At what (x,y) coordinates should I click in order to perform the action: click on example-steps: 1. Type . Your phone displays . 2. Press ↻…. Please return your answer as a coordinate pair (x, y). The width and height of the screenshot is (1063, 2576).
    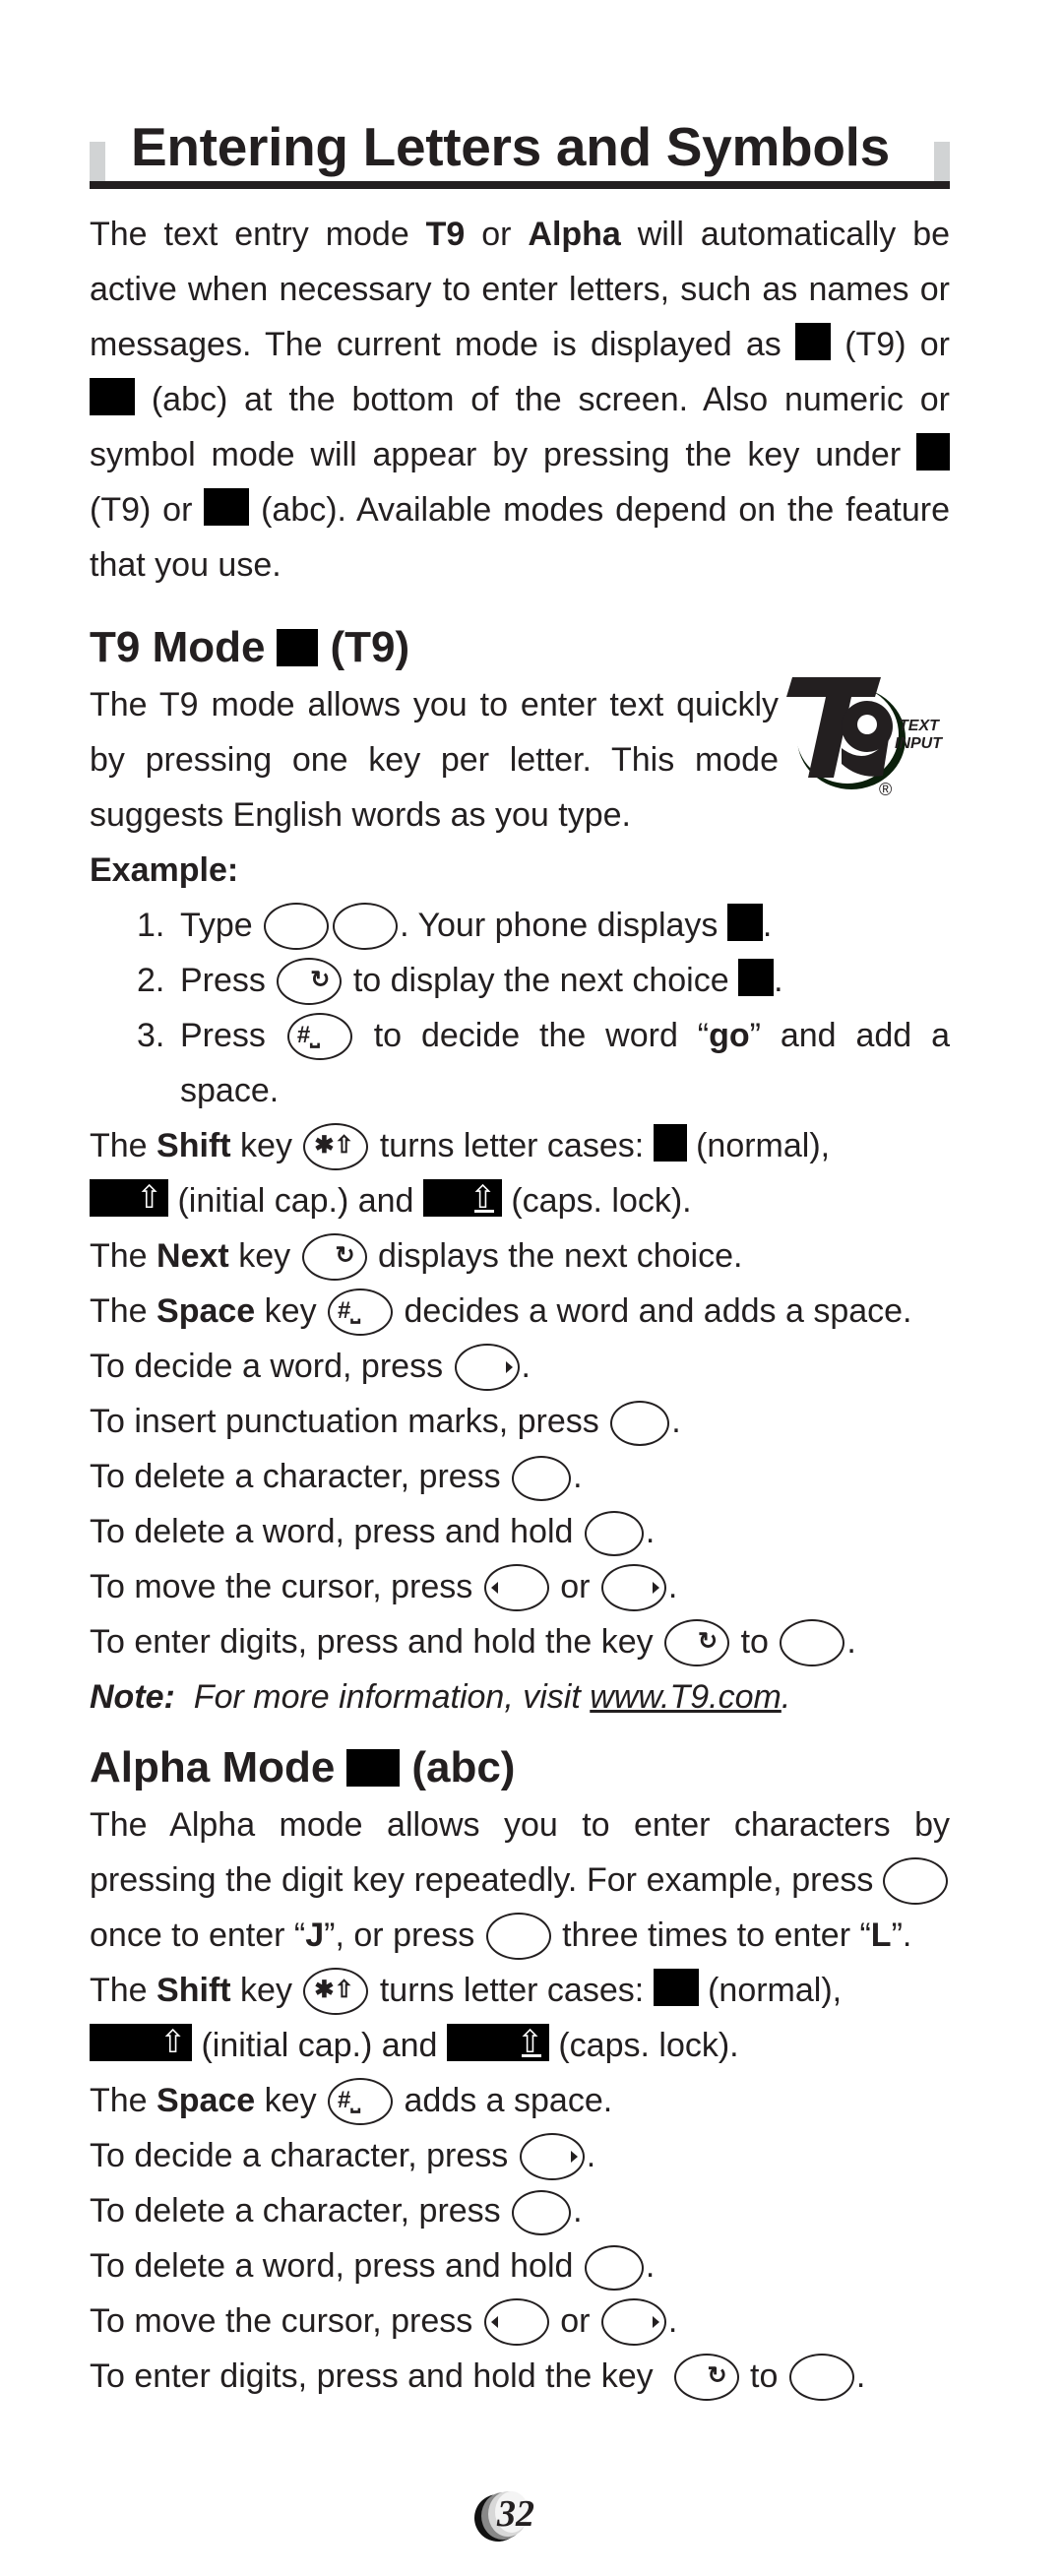
    Looking at the image, I should click on (520, 1008).